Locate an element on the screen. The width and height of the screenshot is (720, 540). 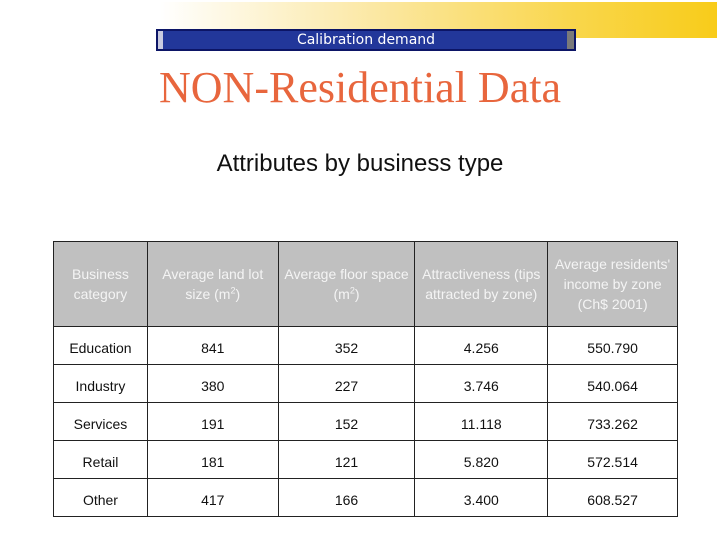
cell-category: Education is located at coordinates (100, 345).